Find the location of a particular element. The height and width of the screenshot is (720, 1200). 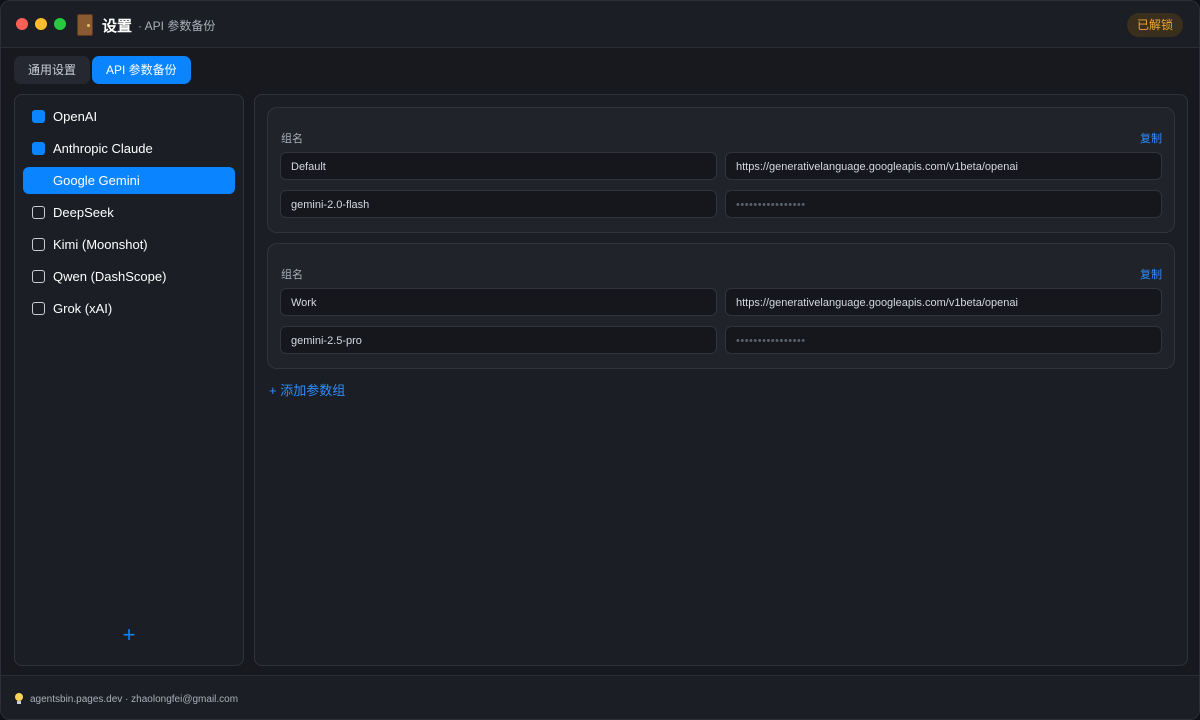

provider-item-gemini: Google Gemini is located at coordinates (129, 180).